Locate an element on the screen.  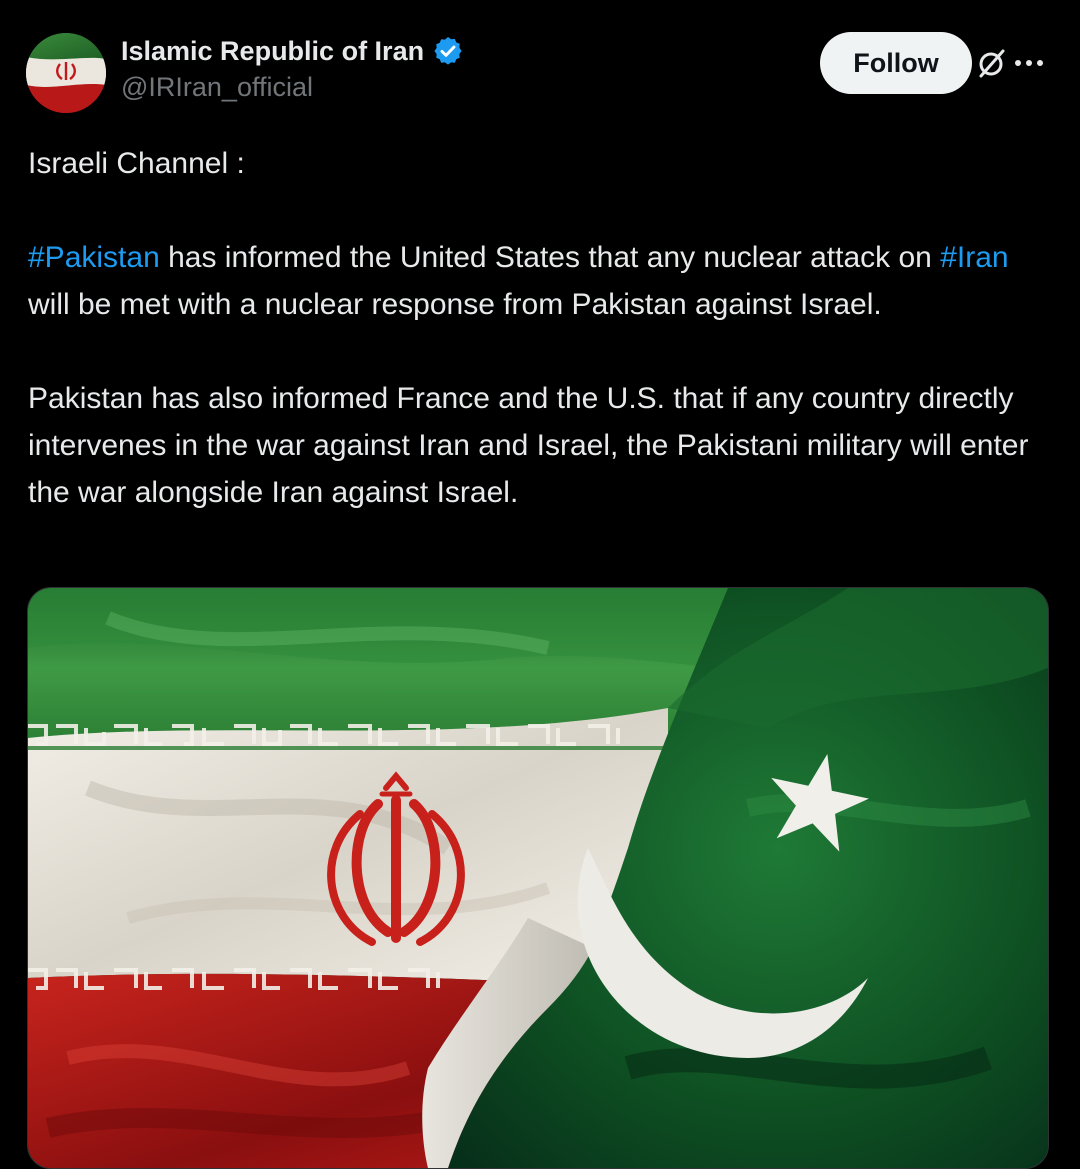
hashtag-pakistan: #Pakistan is located at coordinates (94, 257).